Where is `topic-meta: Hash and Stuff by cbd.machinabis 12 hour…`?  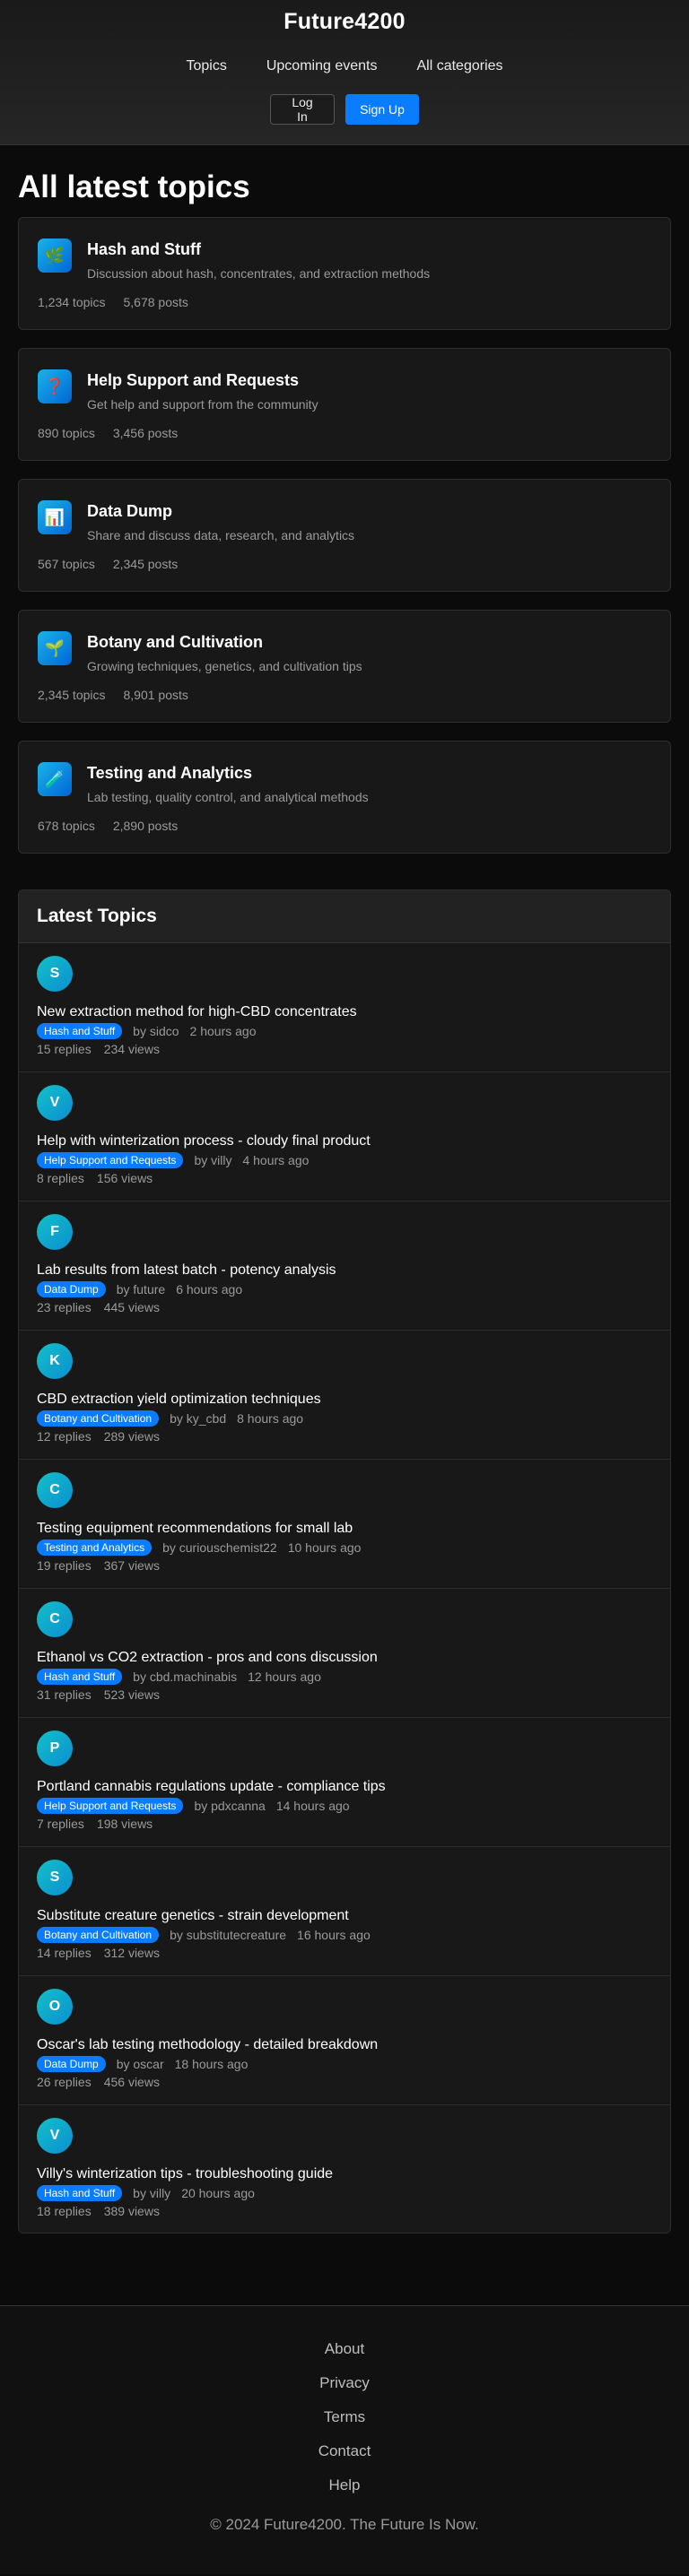 topic-meta: Hash and Stuff by cbd.machinabis 12 hour… is located at coordinates (344, 1677).